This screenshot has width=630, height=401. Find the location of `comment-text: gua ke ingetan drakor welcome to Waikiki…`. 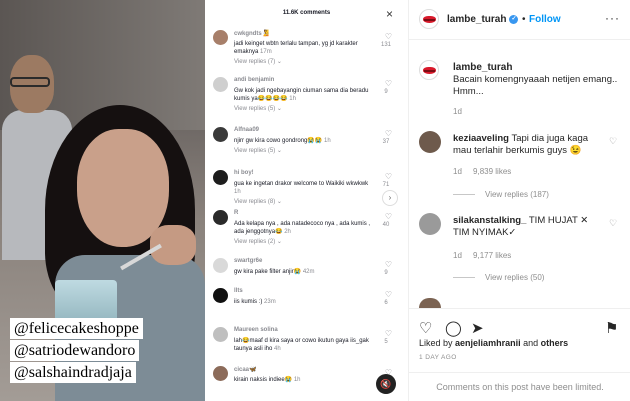

comment-text: gua ke ingetan drakor welcome to Waikiki… is located at coordinates (301, 188).